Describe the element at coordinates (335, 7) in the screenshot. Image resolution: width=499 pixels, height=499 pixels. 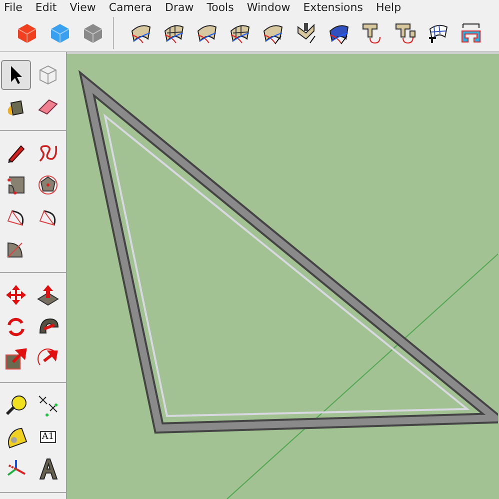
I see `menu-item: Extensions` at that location.